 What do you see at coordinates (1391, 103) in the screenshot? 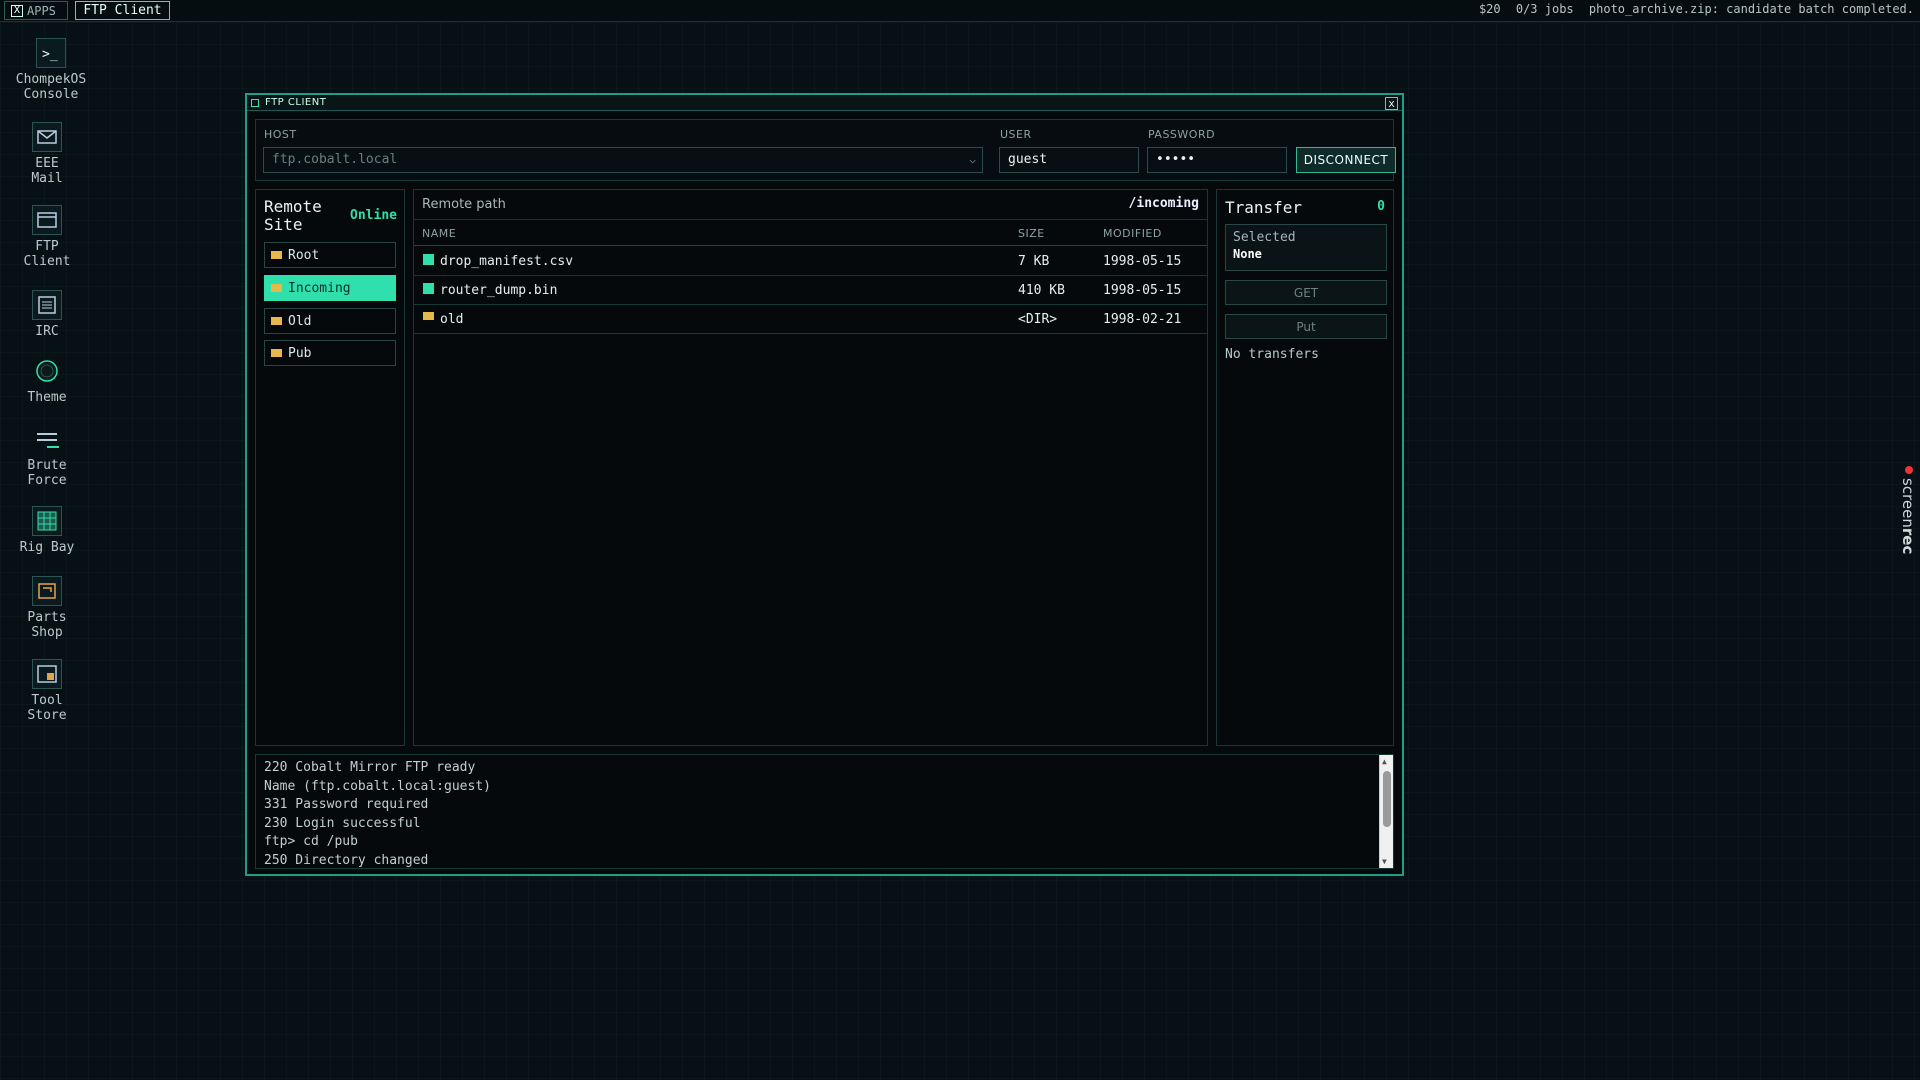
I see `window-close-button: x` at bounding box center [1391, 103].